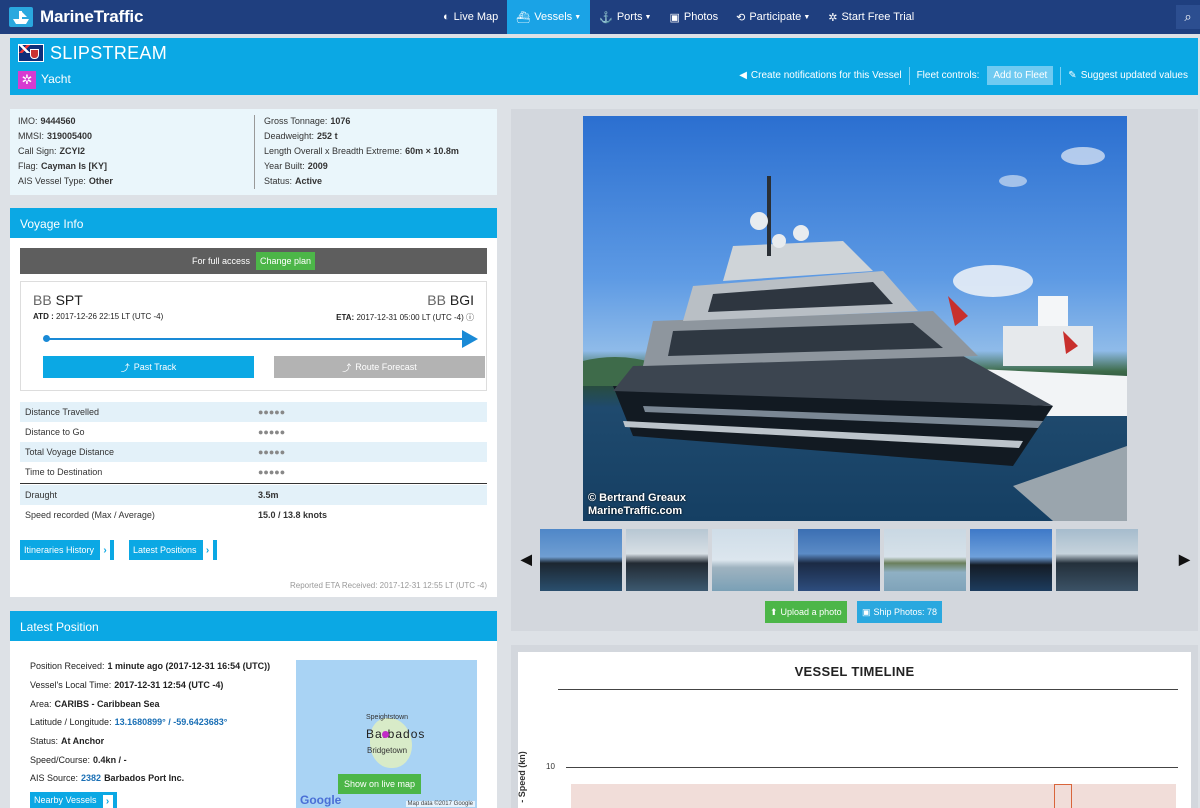 The height and width of the screenshot is (808, 1200). What do you see at coordinates (253, 432) in the screenshot?
I see `table-row: Distance to Go ●●●●●` at bounding box center [253, 432].